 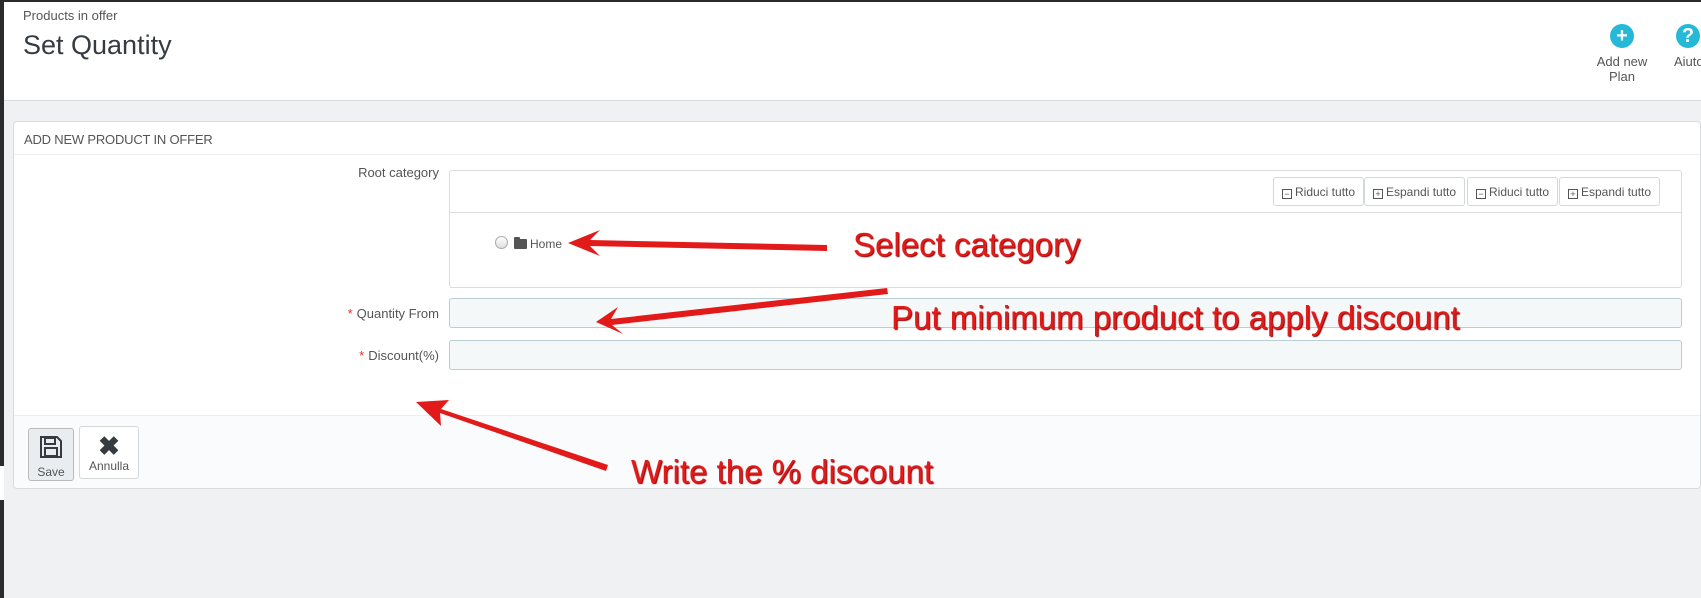 What do you see at coordinates (1065, 355) in the screenshot?
I see `discount-input` at bounding box center [1065, 355].